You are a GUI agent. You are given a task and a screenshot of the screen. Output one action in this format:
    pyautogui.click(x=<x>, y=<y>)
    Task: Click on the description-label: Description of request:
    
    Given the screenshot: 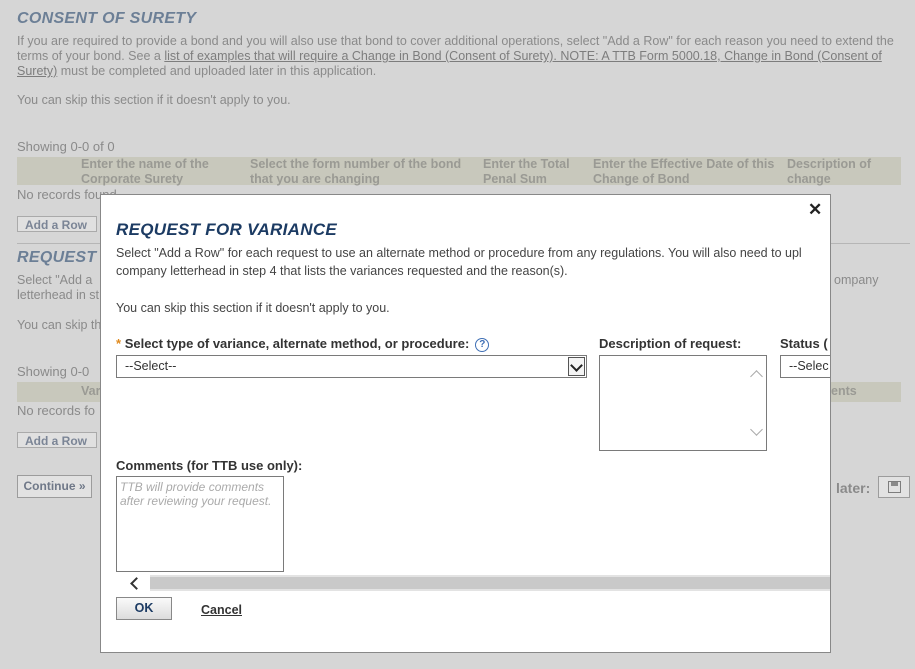 What is the action you would take?
    pyautogui.click(x=670, y=343)
    